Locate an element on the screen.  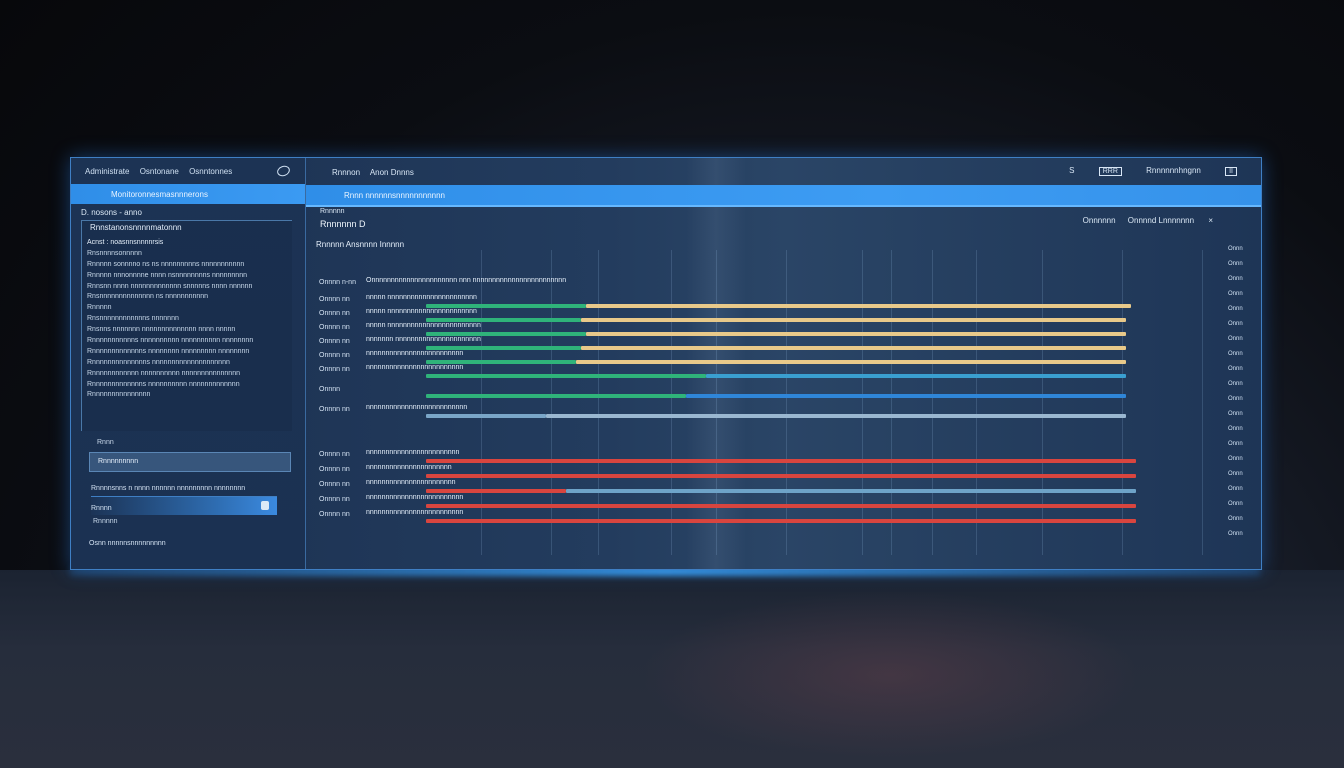
stat-label: Rnnnn is located at coordinates (101, 508).